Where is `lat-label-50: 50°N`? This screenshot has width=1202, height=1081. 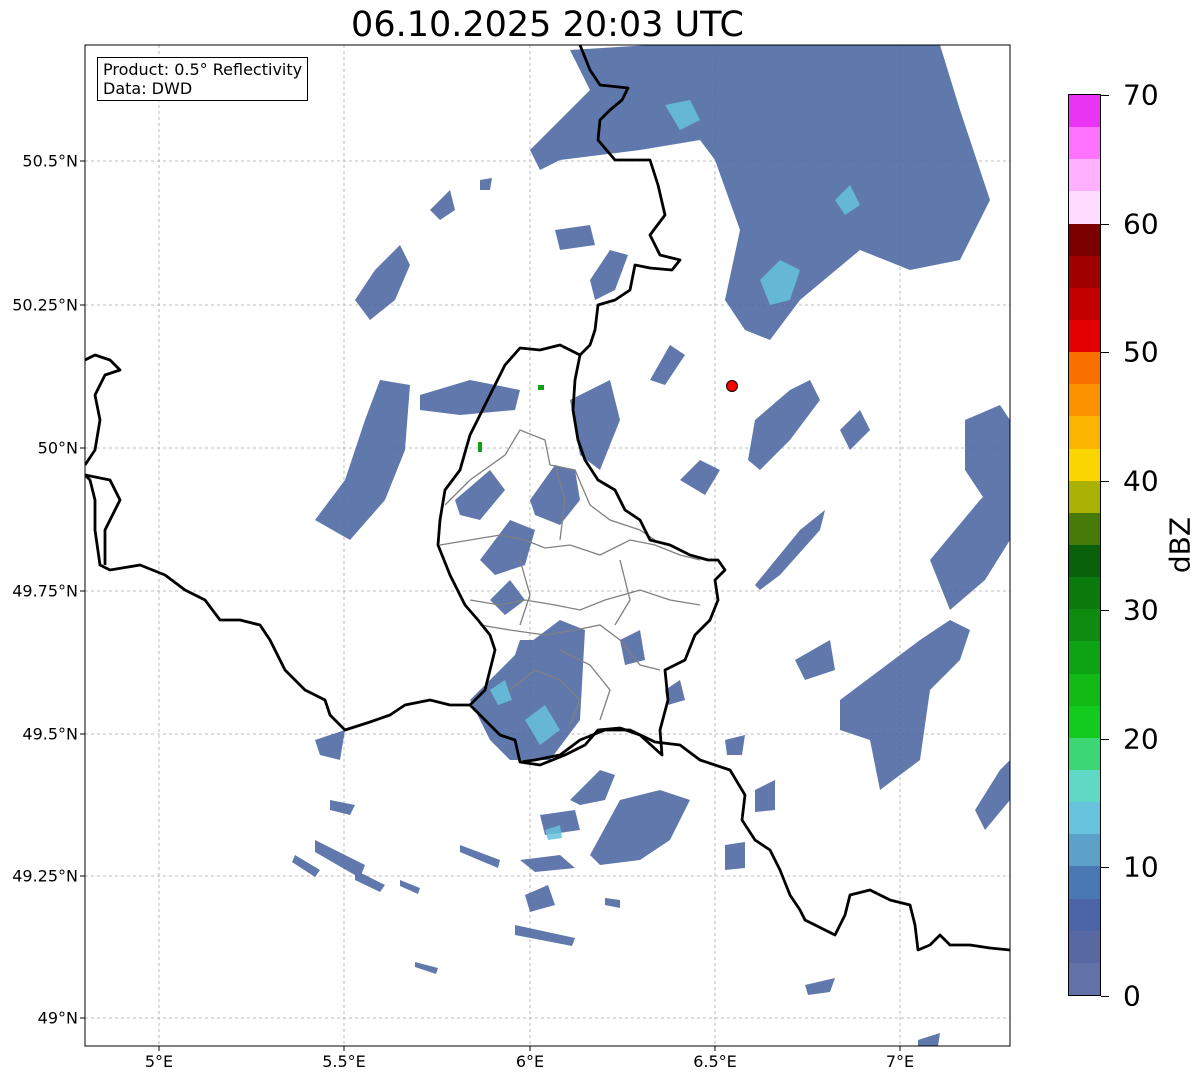 lat-label-50: 50°N is located at coordinates (57, 448).